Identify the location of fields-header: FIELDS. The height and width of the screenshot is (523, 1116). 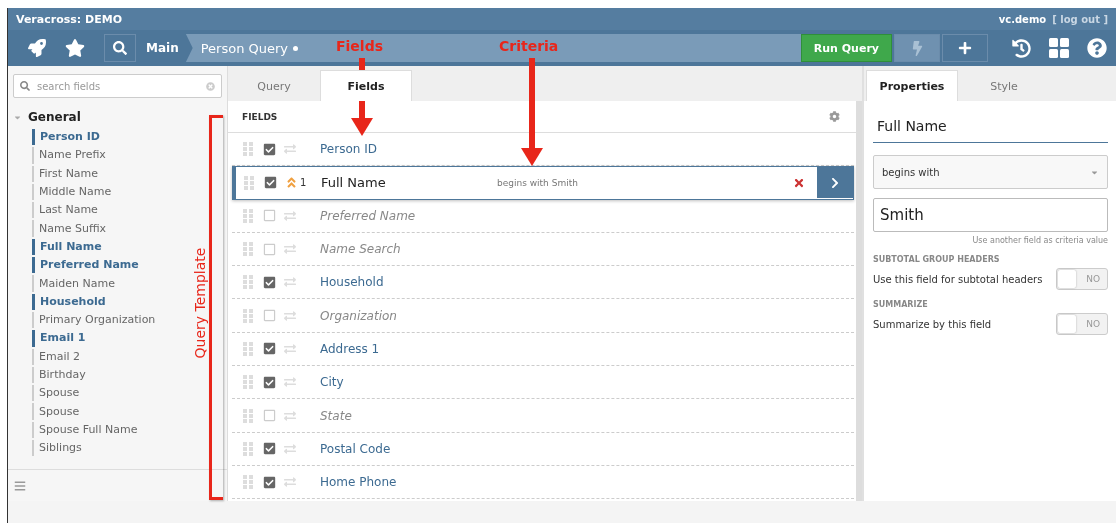
(260, 116).